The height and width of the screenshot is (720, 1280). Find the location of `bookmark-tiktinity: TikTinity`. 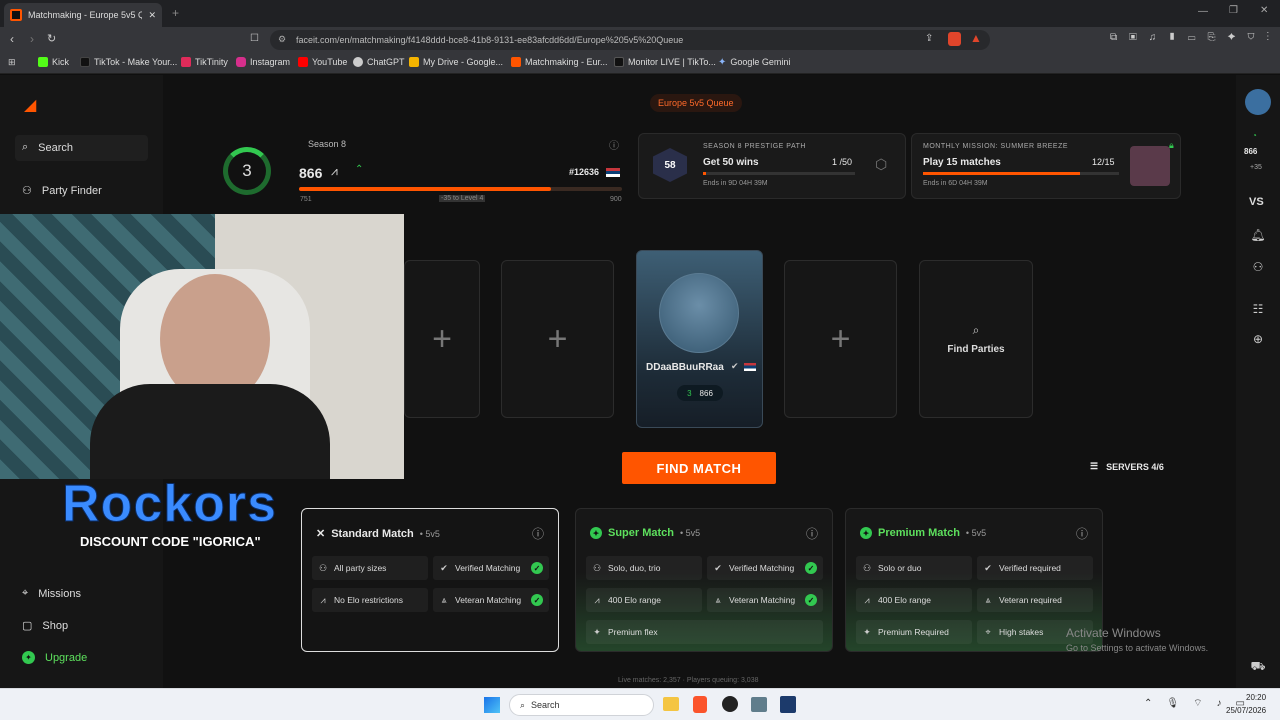

bookmark-tiktinity: TikTinity is located at coordinates (204, 62).